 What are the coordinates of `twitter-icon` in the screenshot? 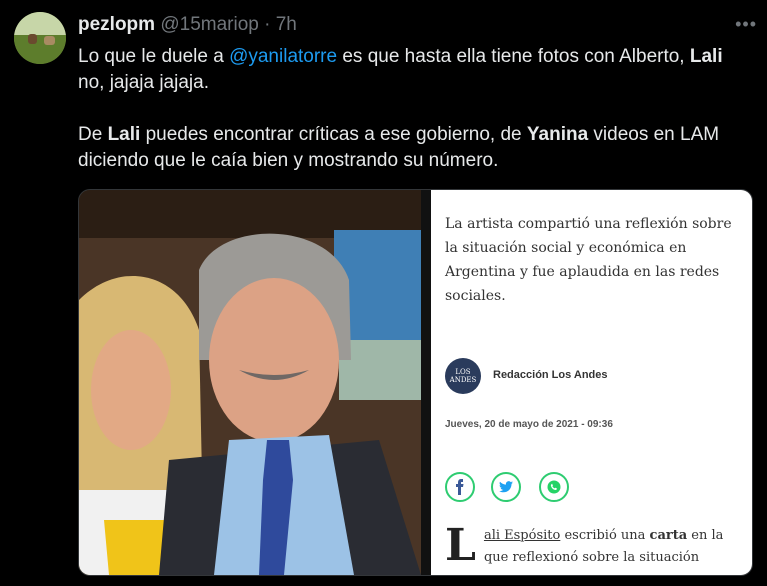 It's located at (506, 487).